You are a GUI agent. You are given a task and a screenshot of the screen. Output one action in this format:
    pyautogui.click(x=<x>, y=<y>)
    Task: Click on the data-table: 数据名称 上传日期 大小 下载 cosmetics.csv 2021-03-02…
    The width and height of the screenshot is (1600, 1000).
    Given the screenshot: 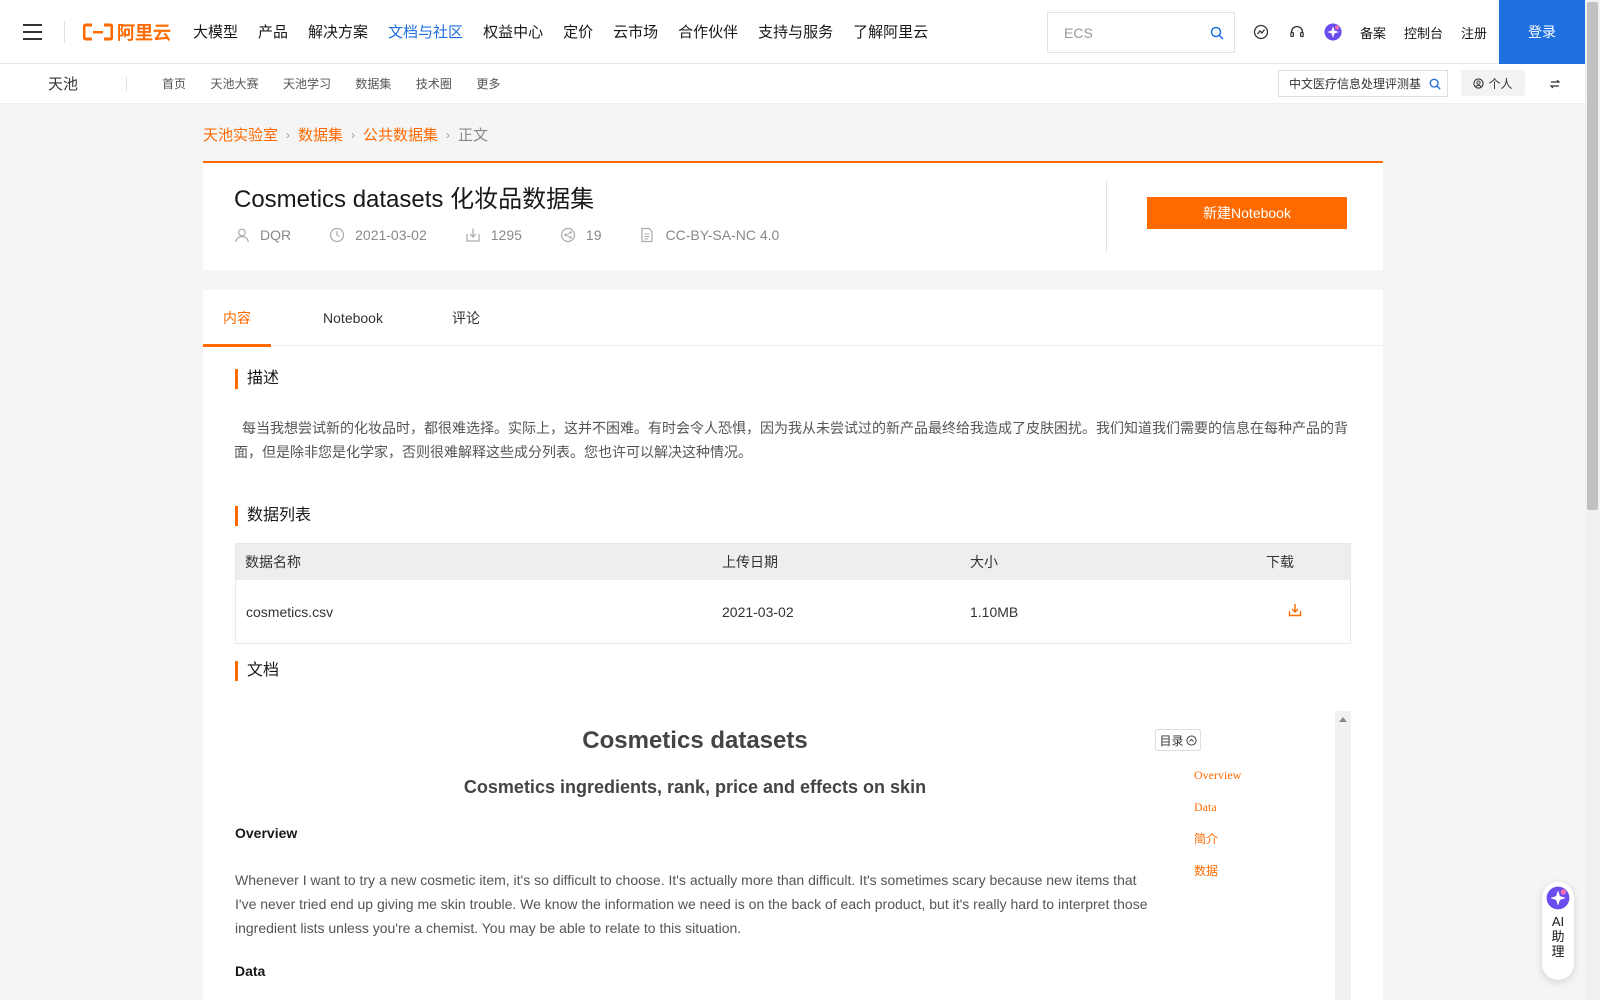 What is the action you would take?
    pyautogui.click(x=793, y=593)
    